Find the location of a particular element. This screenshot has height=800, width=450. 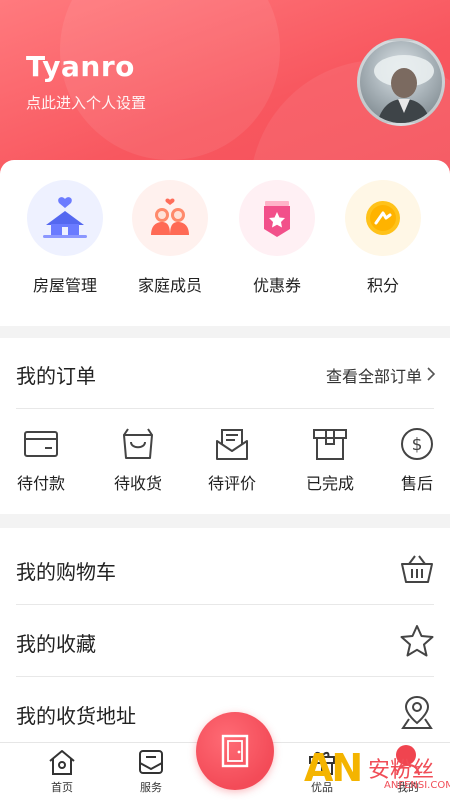

quick-link-house-management: 房屋管理 is located at coordinates (65, 238).